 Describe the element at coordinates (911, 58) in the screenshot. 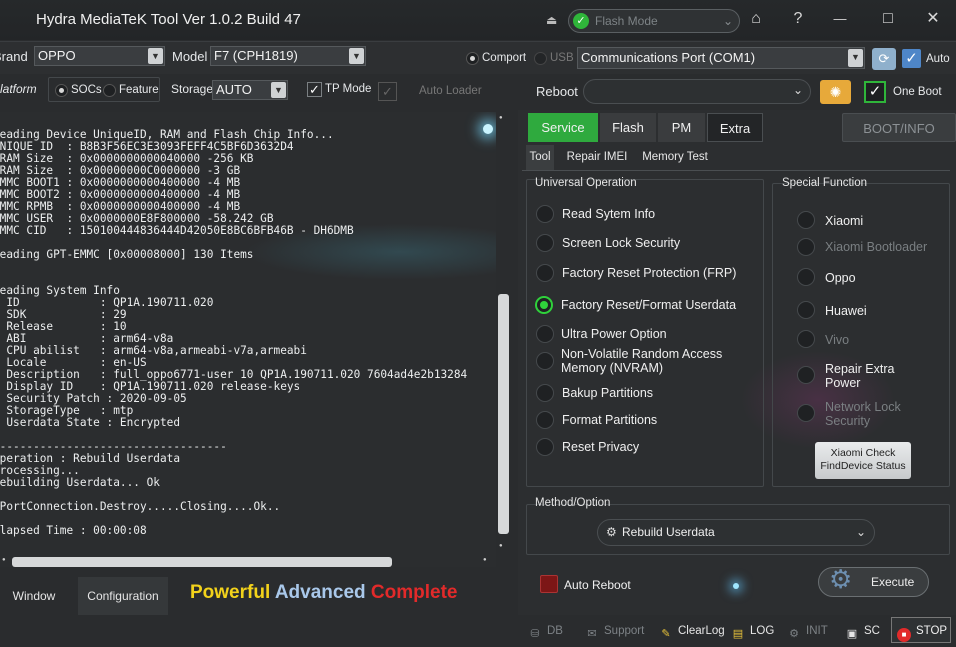

I see `auto-checkbox: ✓` at that location.